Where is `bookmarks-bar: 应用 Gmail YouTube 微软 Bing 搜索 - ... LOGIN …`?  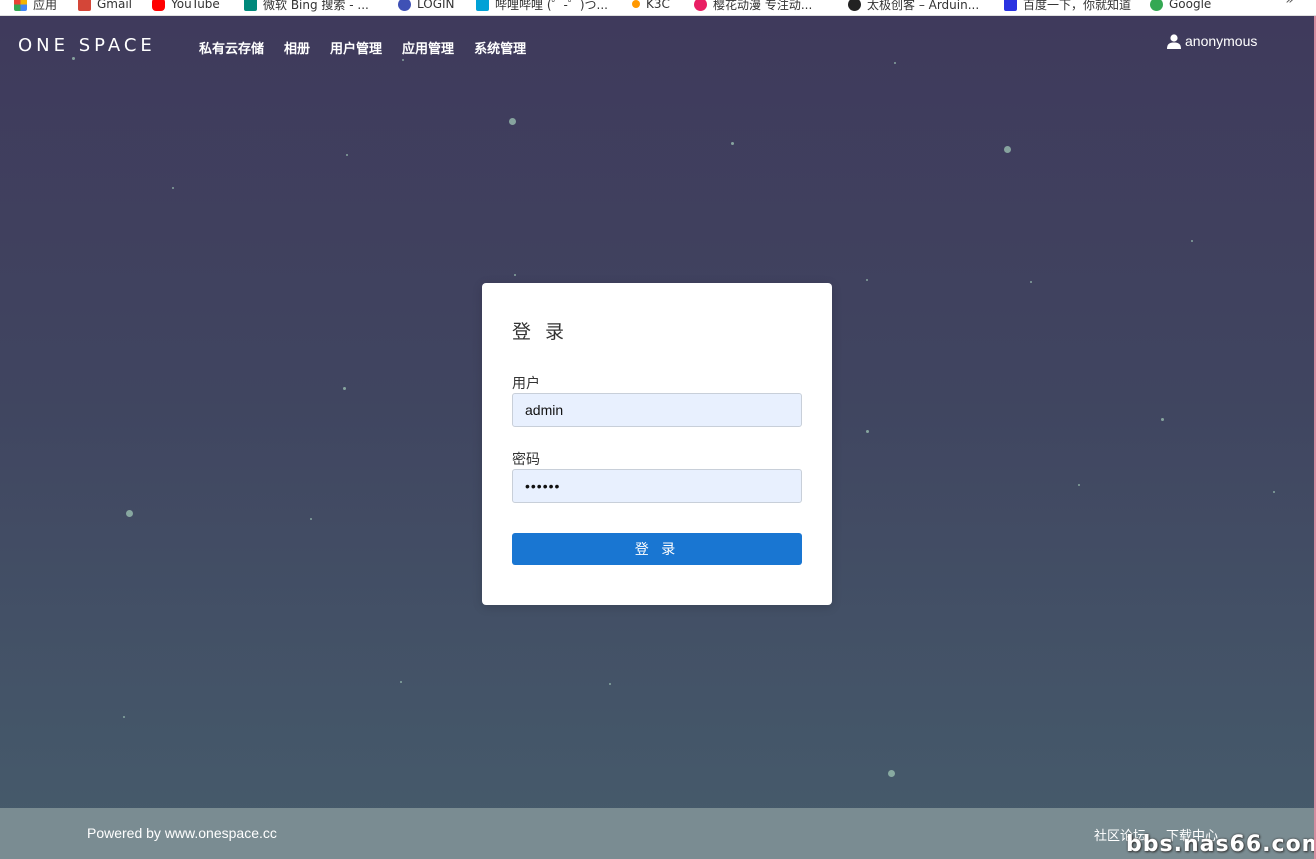
bookmarks-bar: 应用 Gmail YouTube 微软 Bing 搜索 - ... LOGIN … is located at coordinates (658, 8).